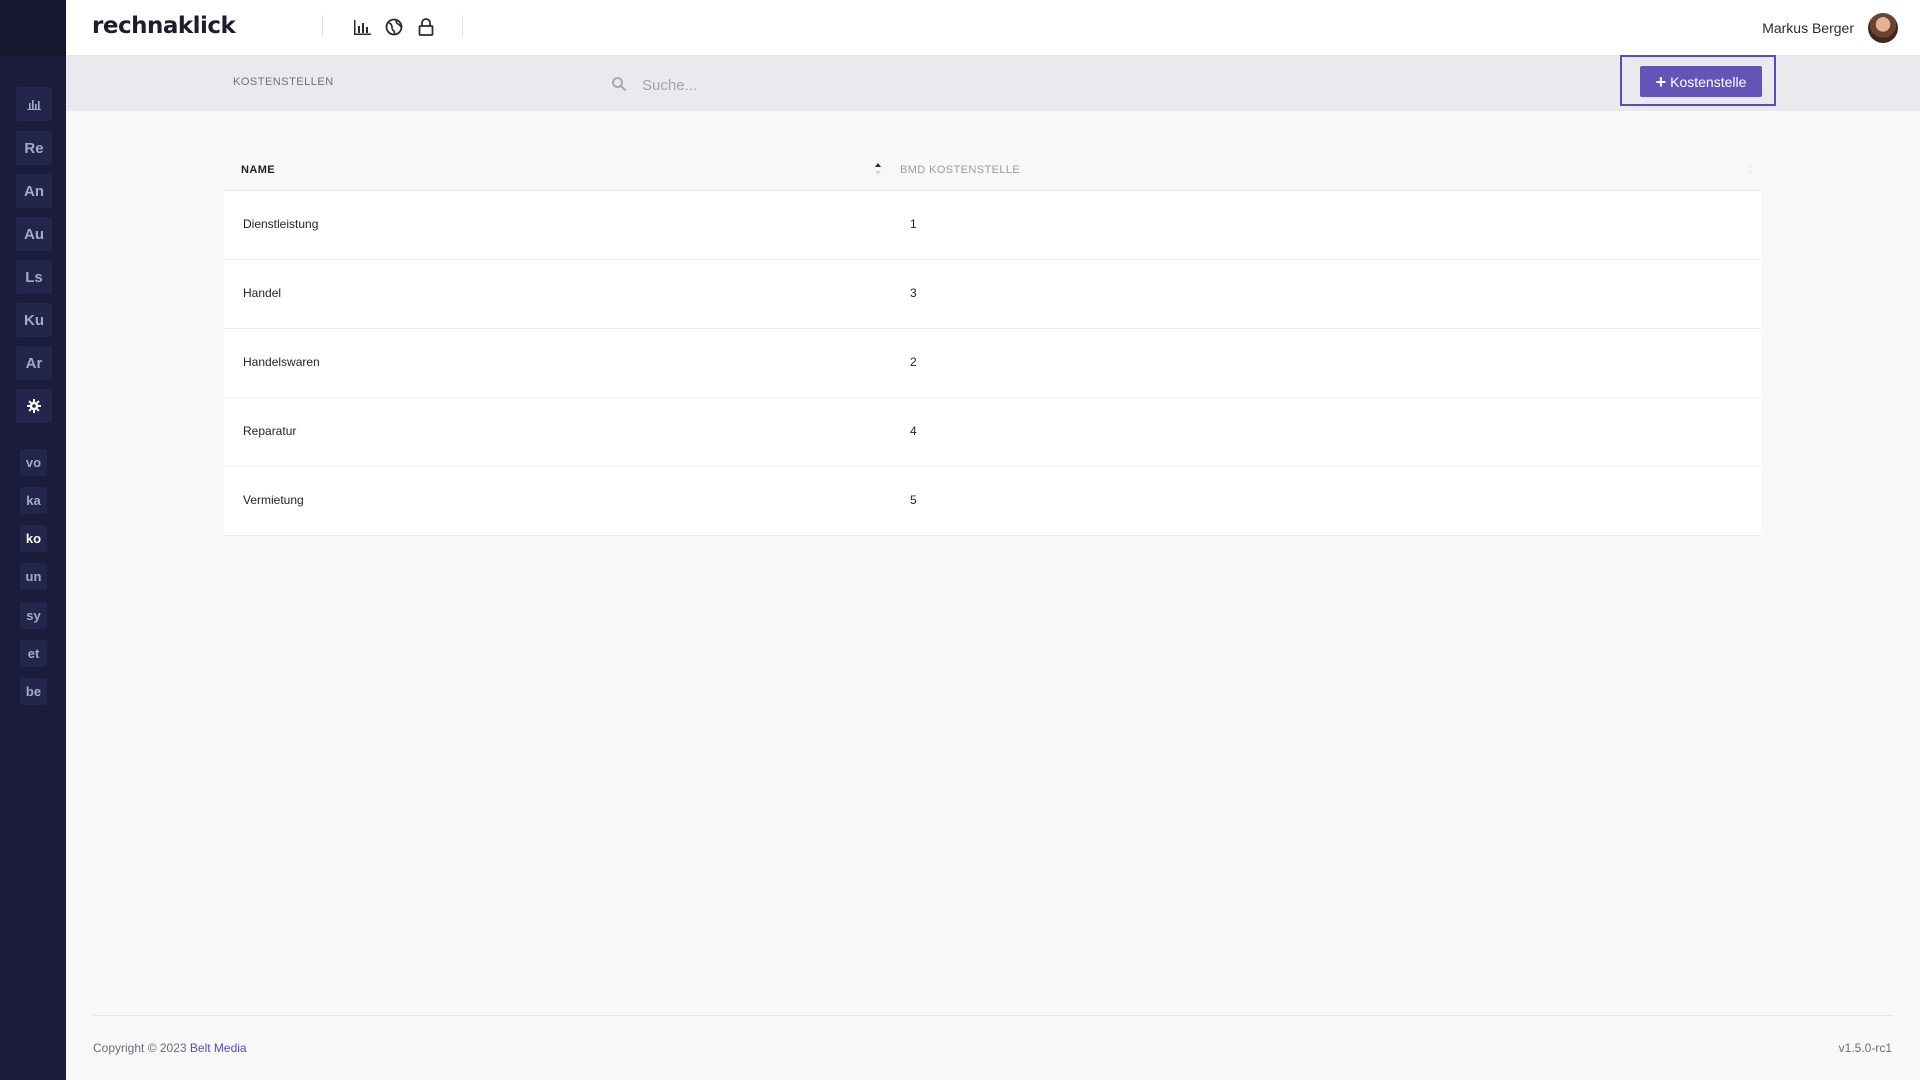 This screenshot has height=1080, width=1920. I want to click on sidebar-item-dashboard, so click(34, 104).